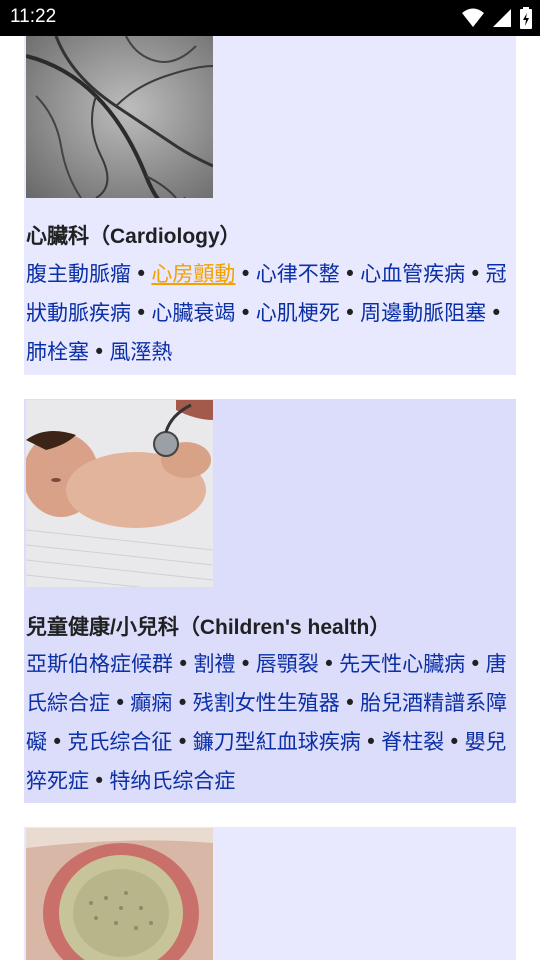  I want to click on topic-link: 癲痫, so click(151, 703).